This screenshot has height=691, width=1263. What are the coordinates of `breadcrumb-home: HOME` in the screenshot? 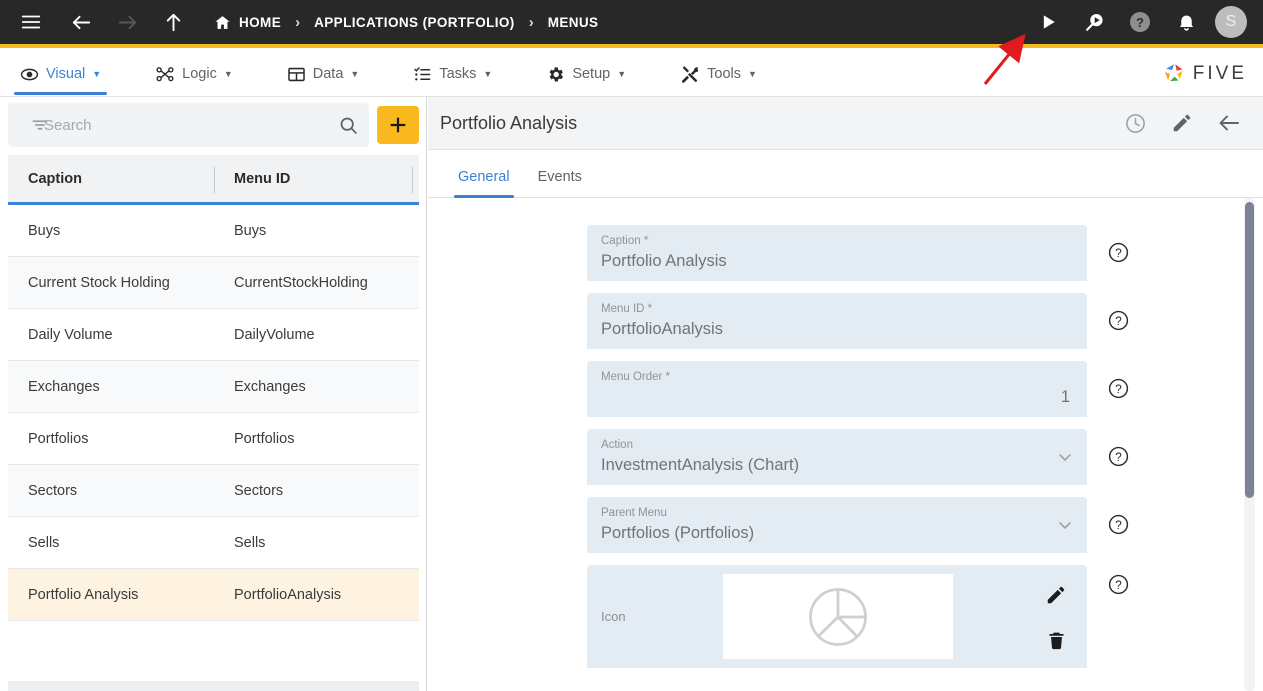 It's located at (247, 22).